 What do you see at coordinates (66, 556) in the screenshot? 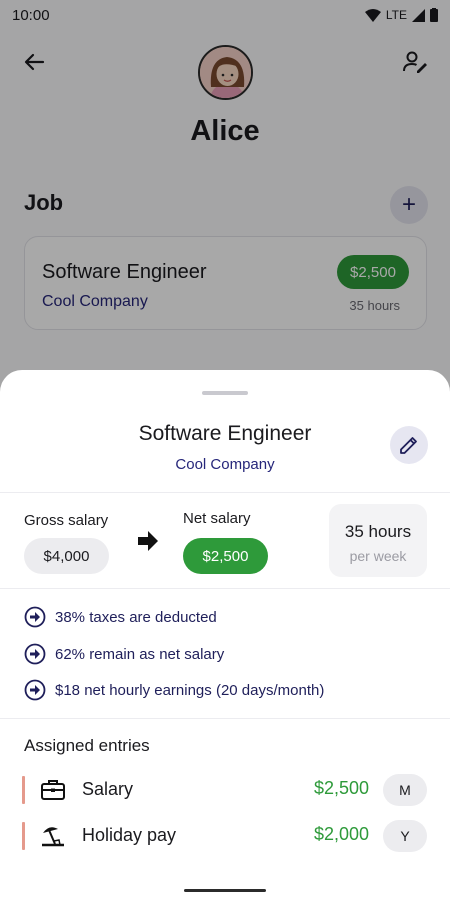
I see `gross-salary-value: $4,000` at bounding box center [66, 556].